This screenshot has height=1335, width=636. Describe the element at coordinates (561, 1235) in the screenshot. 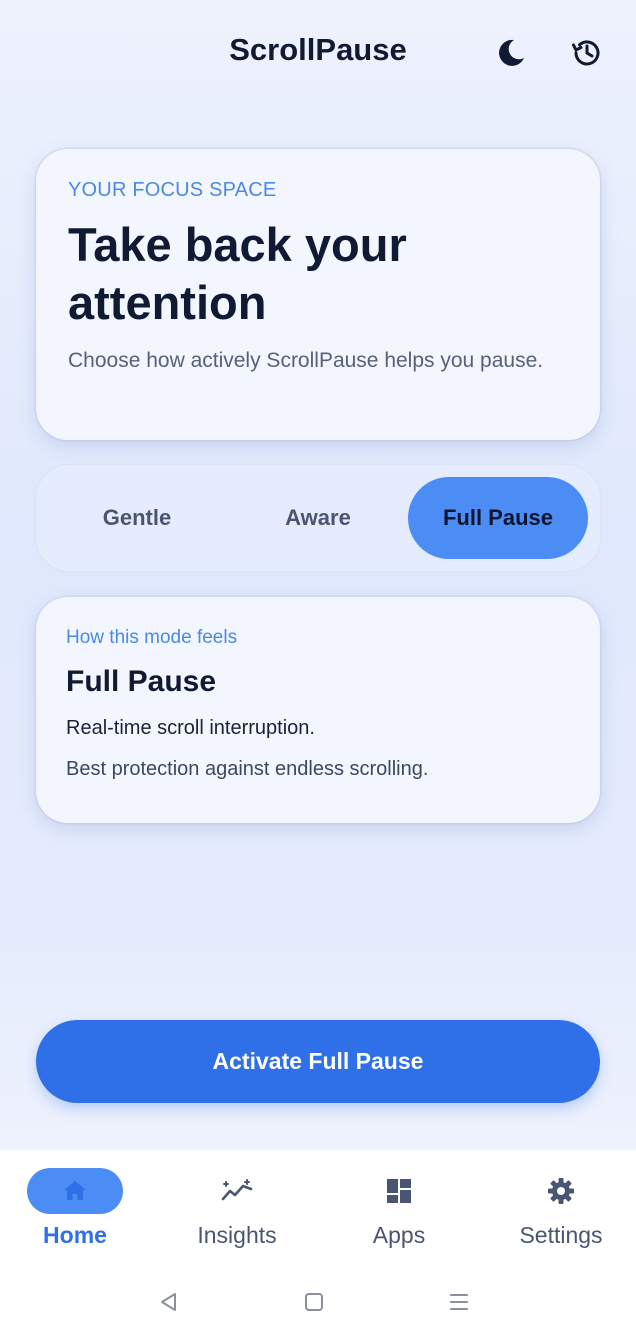

I see `nav-label-settings: Settings` at that location.